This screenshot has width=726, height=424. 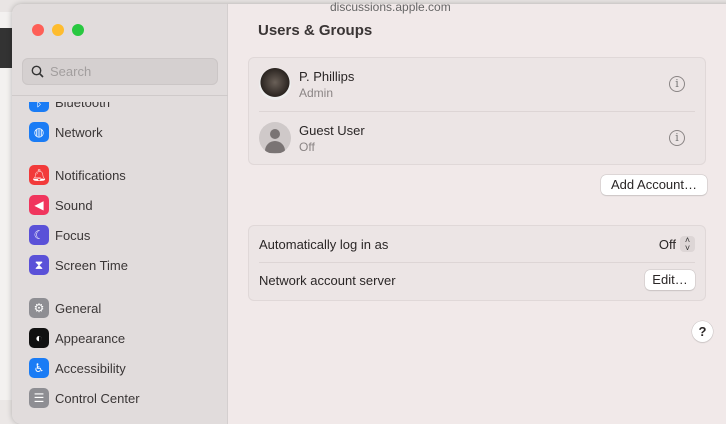 I want to click on globe-icon: ◍, so click(x=39, y=132).